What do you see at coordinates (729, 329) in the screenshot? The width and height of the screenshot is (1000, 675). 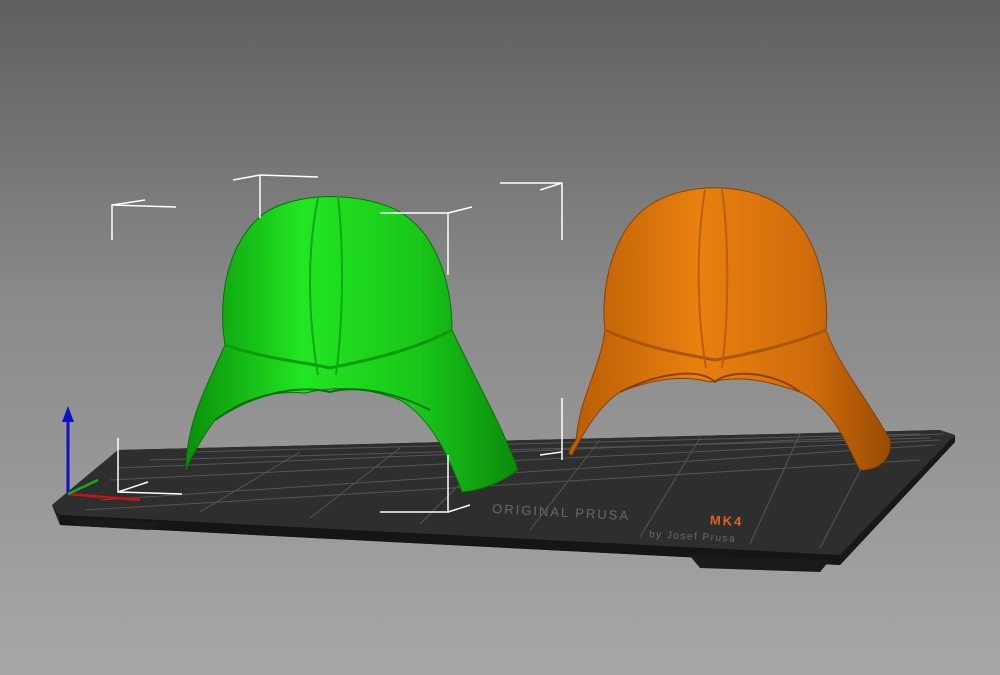 I see `helmet-right` at bounding box center [729, 329].